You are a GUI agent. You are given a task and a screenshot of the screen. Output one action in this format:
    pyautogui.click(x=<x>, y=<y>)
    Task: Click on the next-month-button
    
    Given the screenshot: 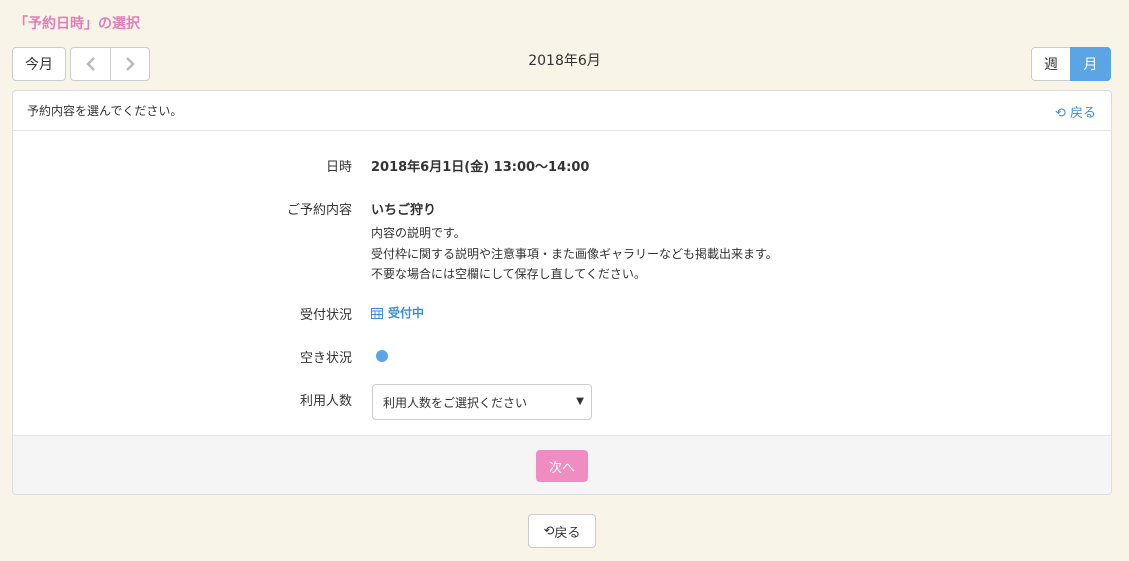 What is the action you would take?
    pyautogui.click(x=130, y=64)
    